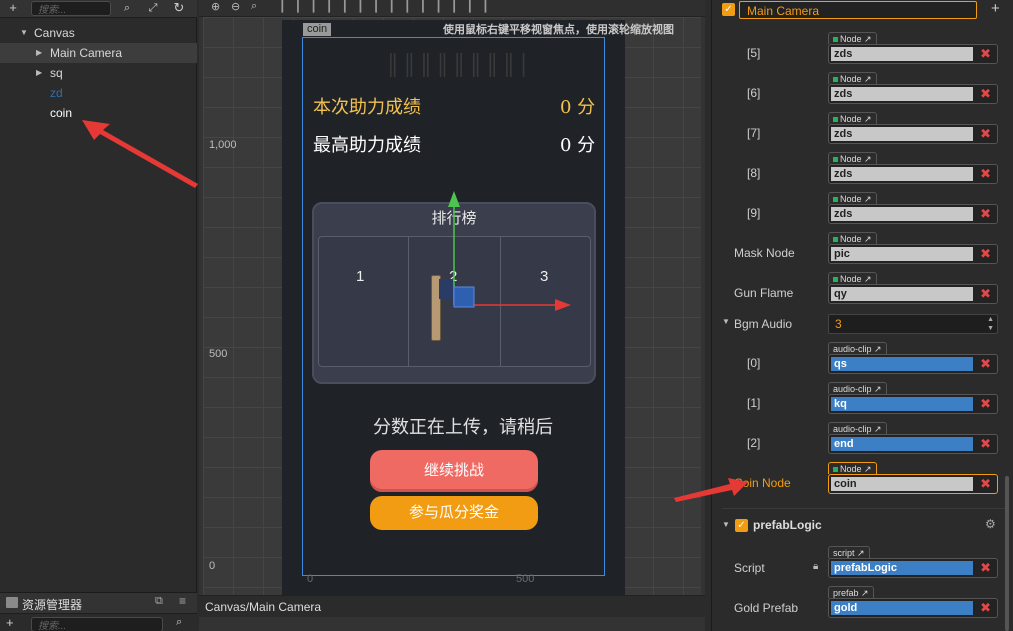  I want to click on zoom-reset-icon: ⌕, so click(254, 6).